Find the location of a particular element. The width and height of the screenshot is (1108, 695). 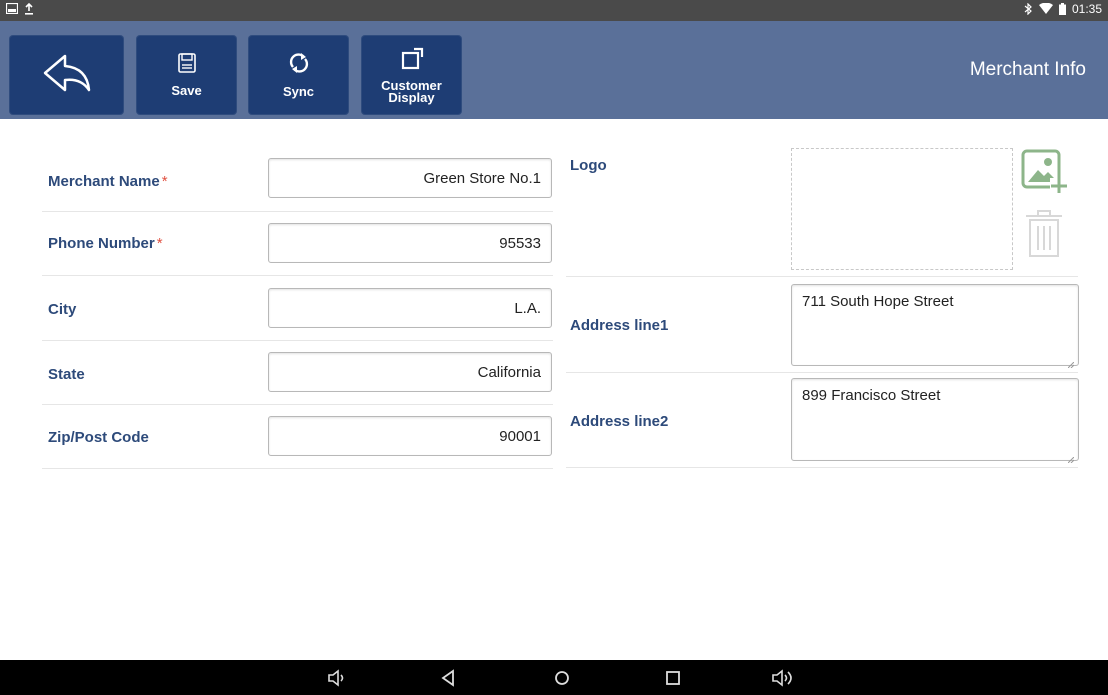

merchant-name-label-text: Merchant Name is located at coordinates (104, 181).